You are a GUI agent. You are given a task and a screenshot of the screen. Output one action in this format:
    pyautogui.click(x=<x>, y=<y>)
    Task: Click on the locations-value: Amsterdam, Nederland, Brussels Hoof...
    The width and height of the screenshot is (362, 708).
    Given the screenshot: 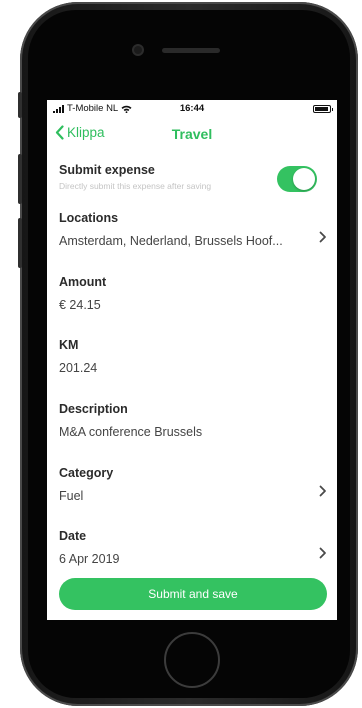 What is the action you would take?
    pyautogui.click(x=171, y=241)
    